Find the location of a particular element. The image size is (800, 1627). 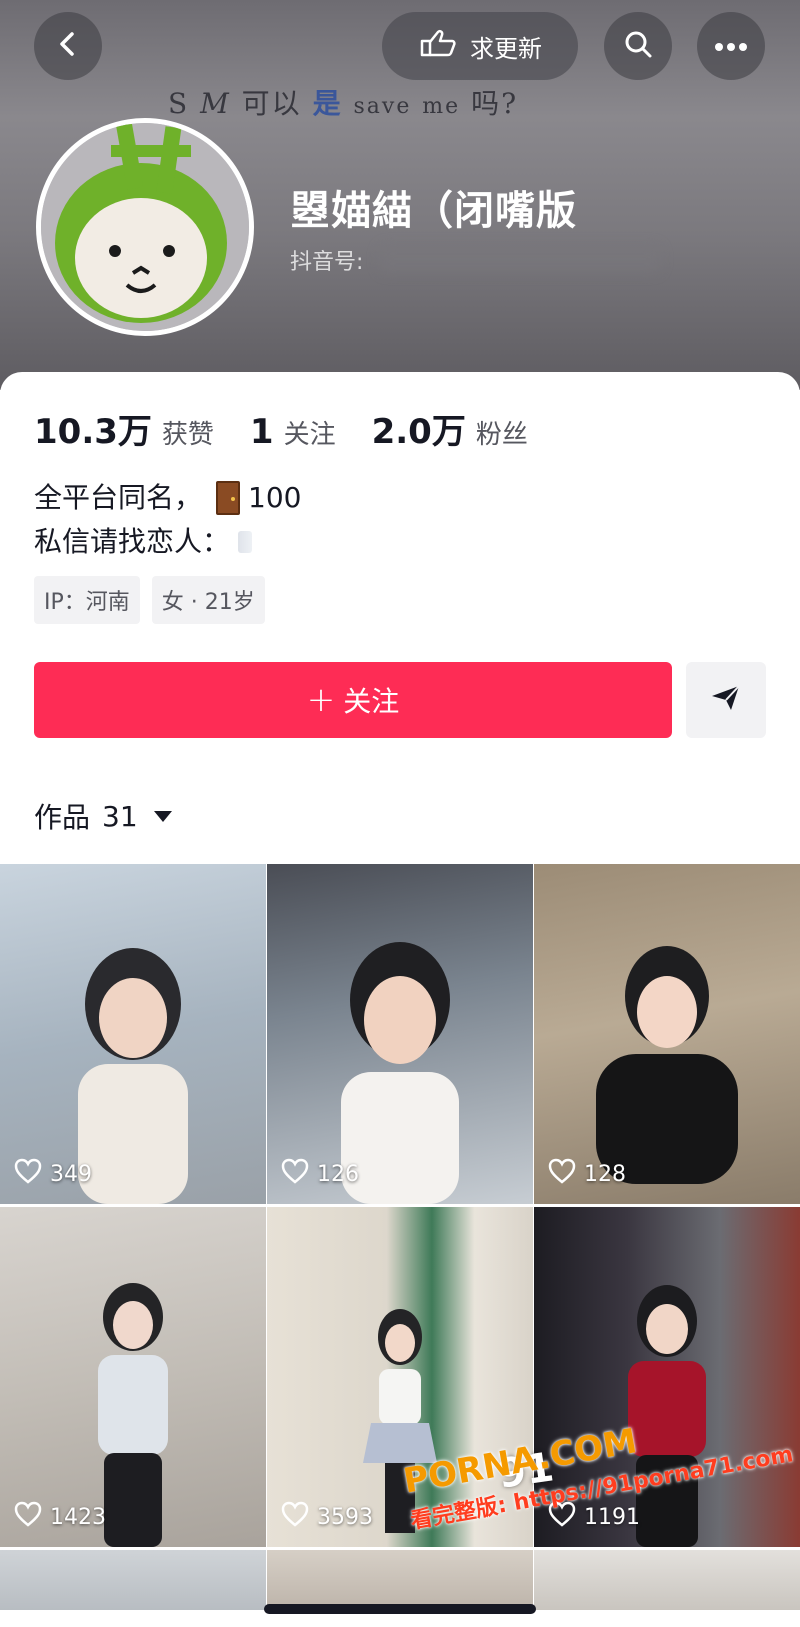

search-button is located at coordinates (638, 46).